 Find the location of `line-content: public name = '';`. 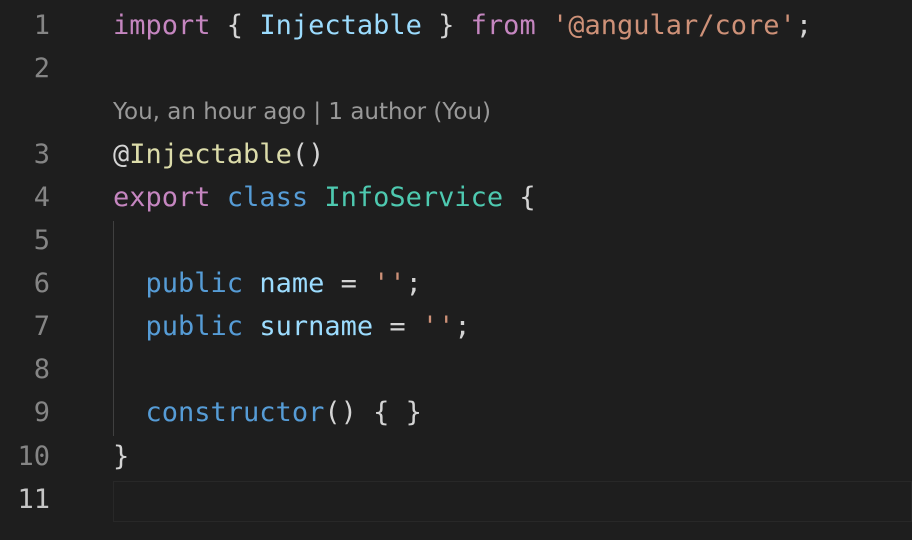

line-content: public name = ''; is located at coordinates (267, 283).